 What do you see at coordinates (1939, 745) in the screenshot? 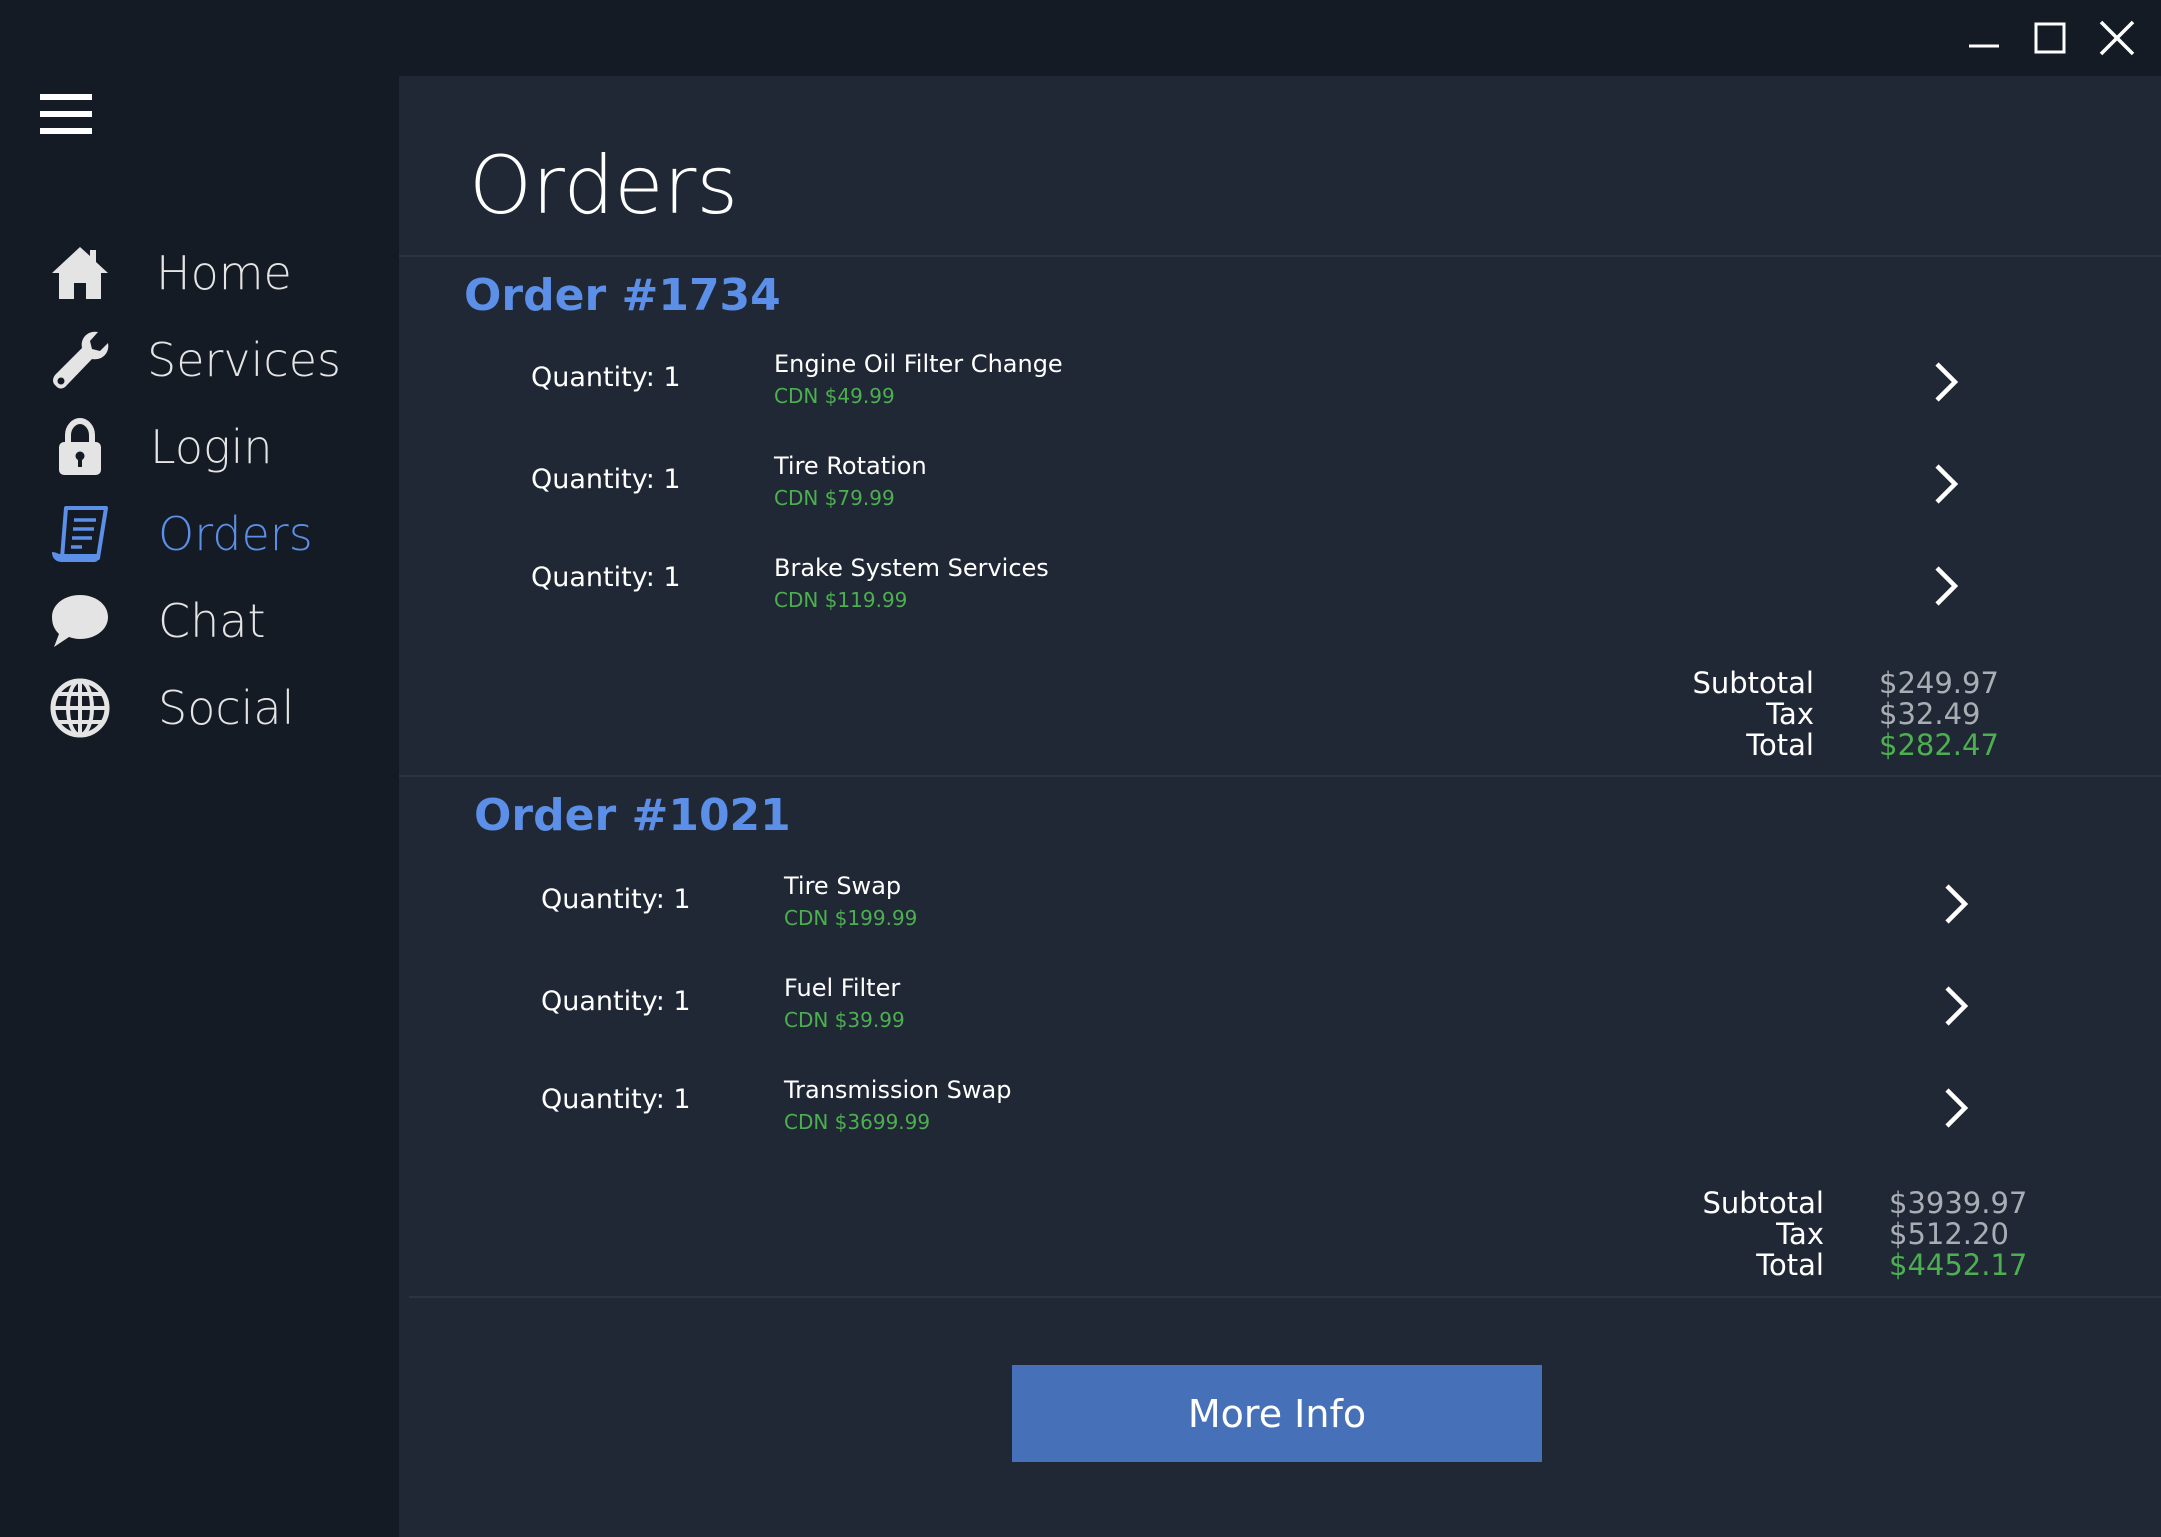
I see `total-value: $282.47` at bounding box center [1939, 745].